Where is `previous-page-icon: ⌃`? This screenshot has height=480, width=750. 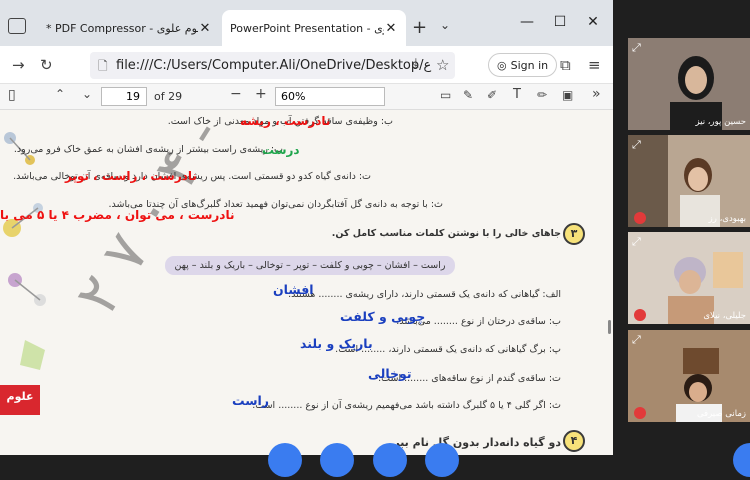
previous-page-icon: ⌃ is located at coordinates (60, 94).